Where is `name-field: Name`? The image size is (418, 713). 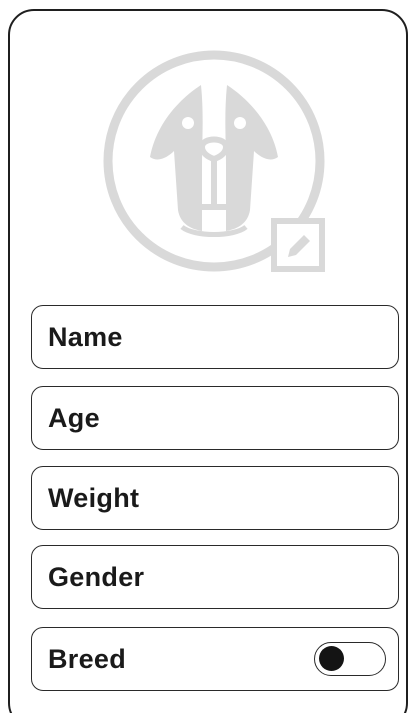
name-field: Name is located at coordinates (215, 337).